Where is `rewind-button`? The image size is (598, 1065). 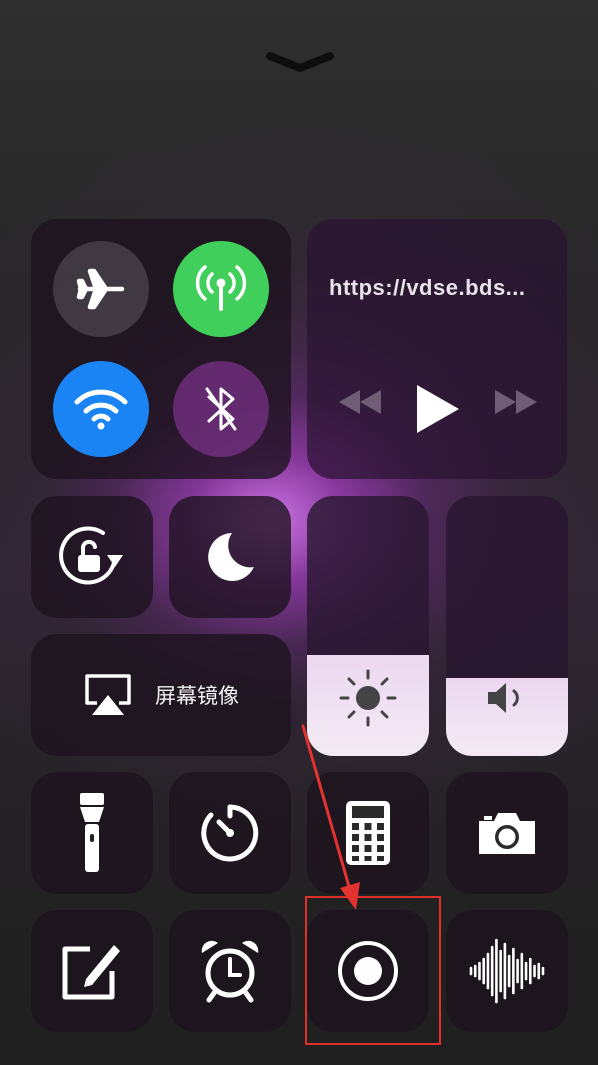 rewind-button is located at coordinates (360, 404).